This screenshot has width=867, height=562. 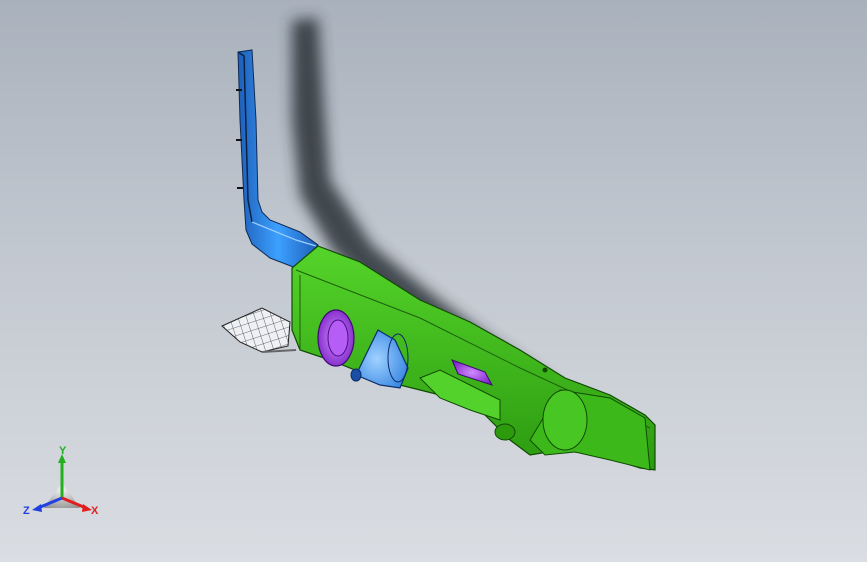 What do you see at coordinates (63, 451) in the screenshot?
I see `y-axis-label: Y` at bounding box center [63, 451].